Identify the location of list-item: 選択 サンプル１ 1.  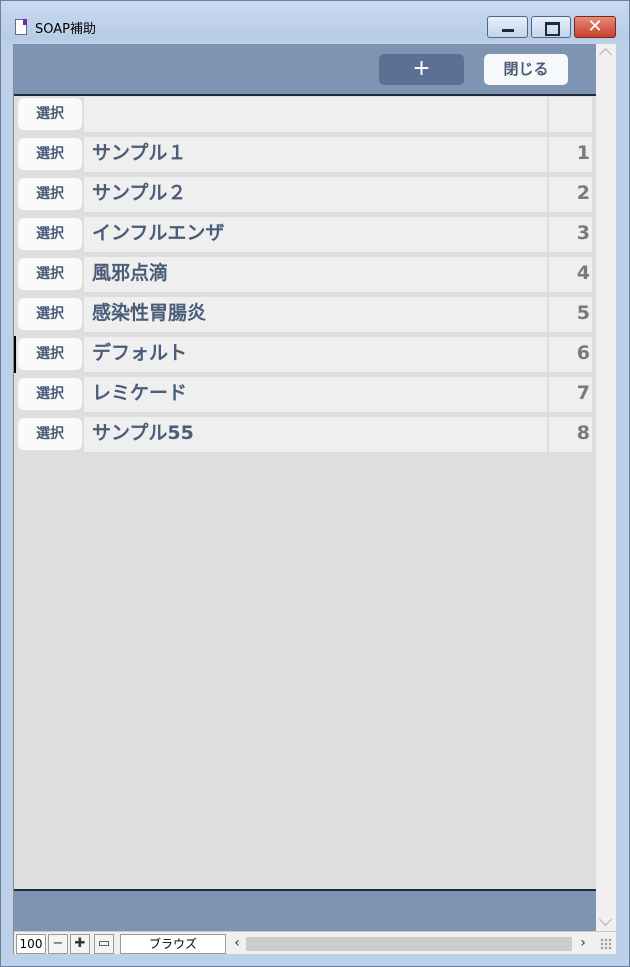
(305, 154).